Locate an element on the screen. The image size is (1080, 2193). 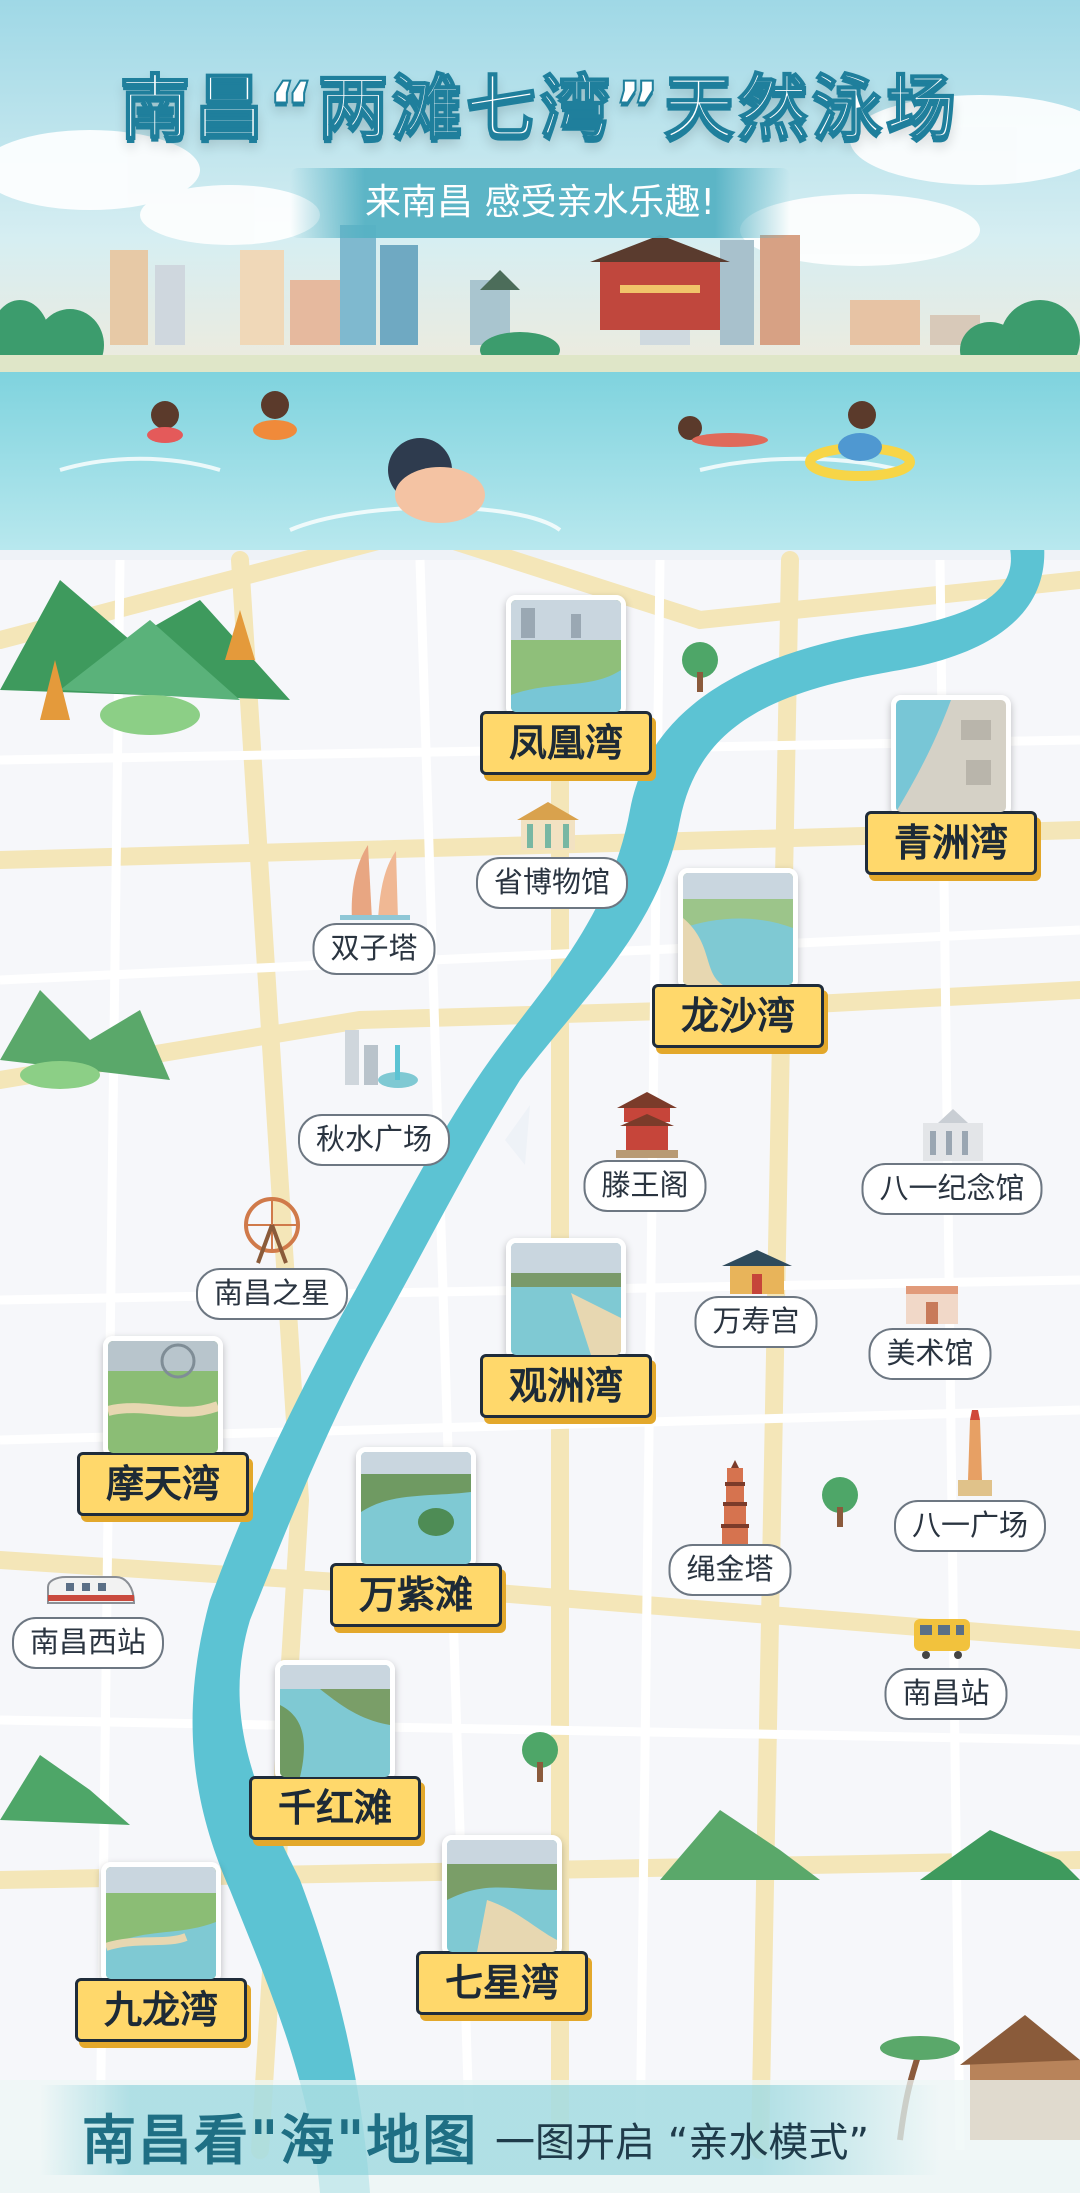
subtitle-banner: 来南昌 感受亲水乐趣! is located at coordinates (540, 203).